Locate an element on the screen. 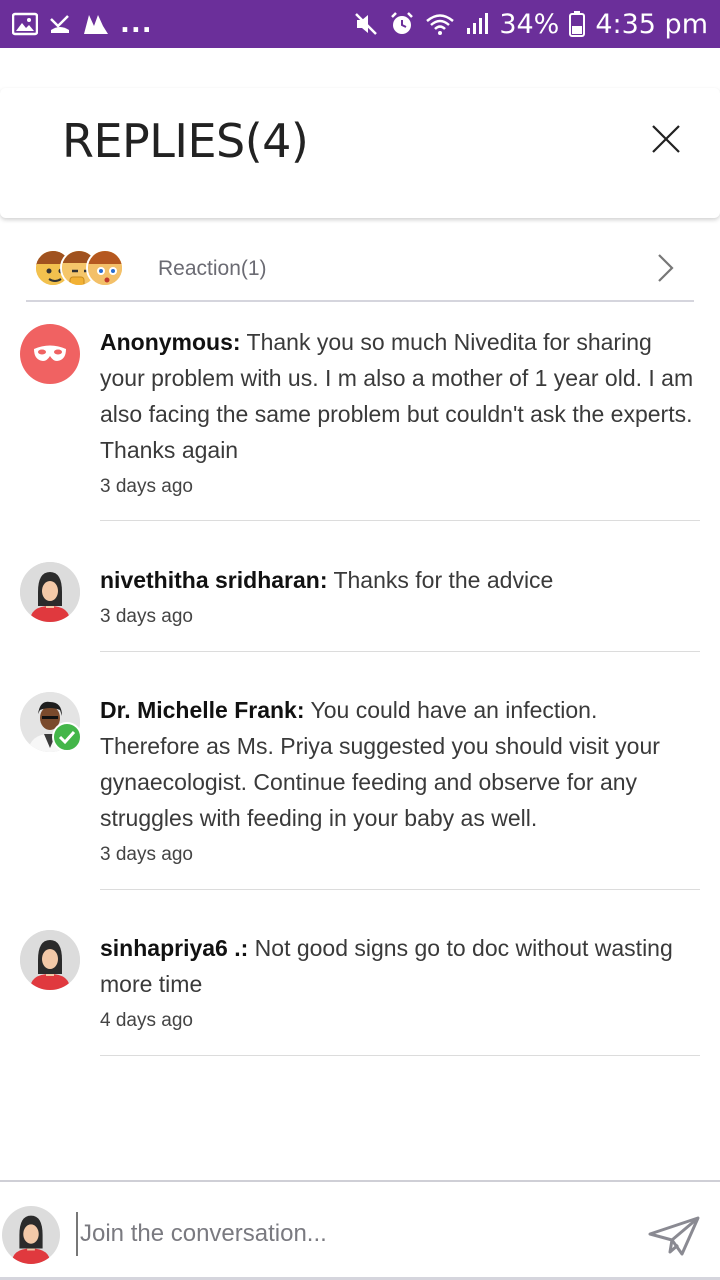 Image resolution: width=720 pixels, height=1280 pixels. reply-author: nivethitha sridharan: is located at coordinates (213, 580).